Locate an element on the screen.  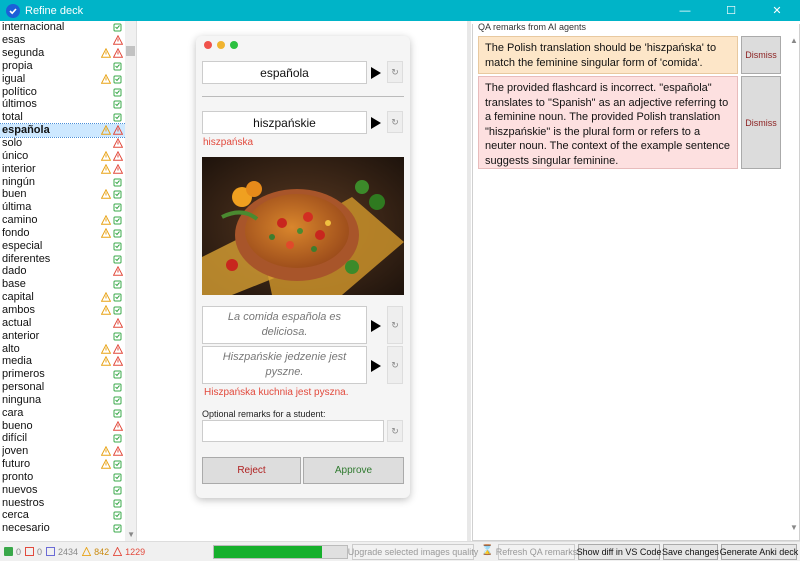
word-list-item: especial is located at coordinates (68, 245).